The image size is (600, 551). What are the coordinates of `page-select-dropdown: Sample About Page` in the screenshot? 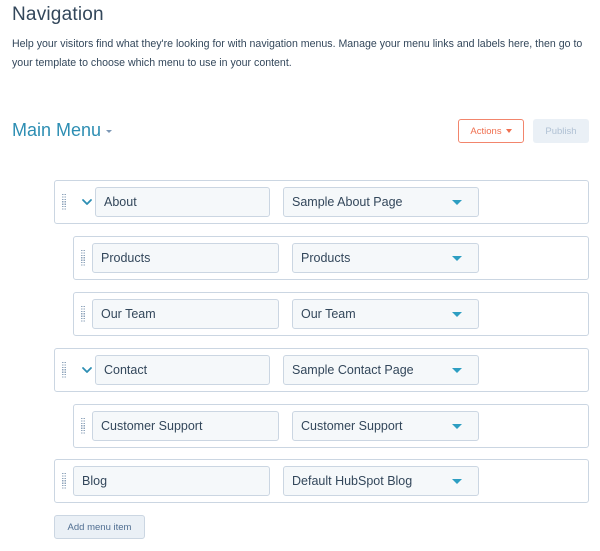 It's located at (381, 202).